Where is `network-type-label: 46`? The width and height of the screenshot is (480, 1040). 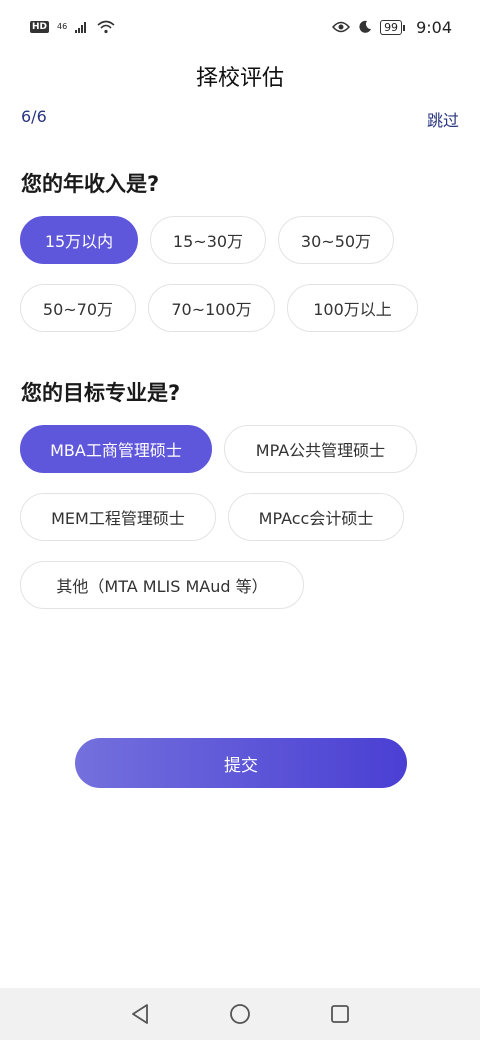
network-type-label: 46 is located at coordinates (62, 26).